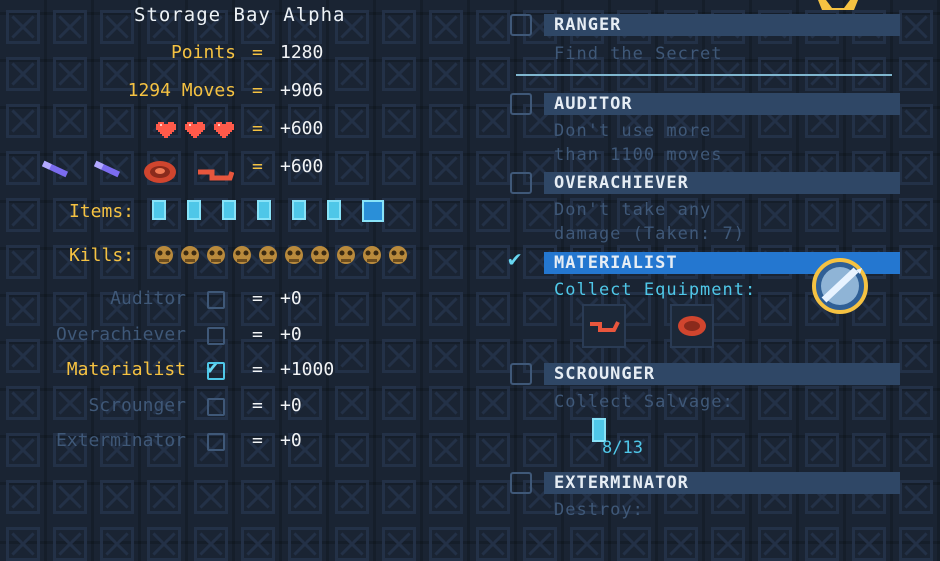  What do you see at coordinates (302, 90) in the screenshot?
I see `moves-value: +906` at bounding box center [302, 90].